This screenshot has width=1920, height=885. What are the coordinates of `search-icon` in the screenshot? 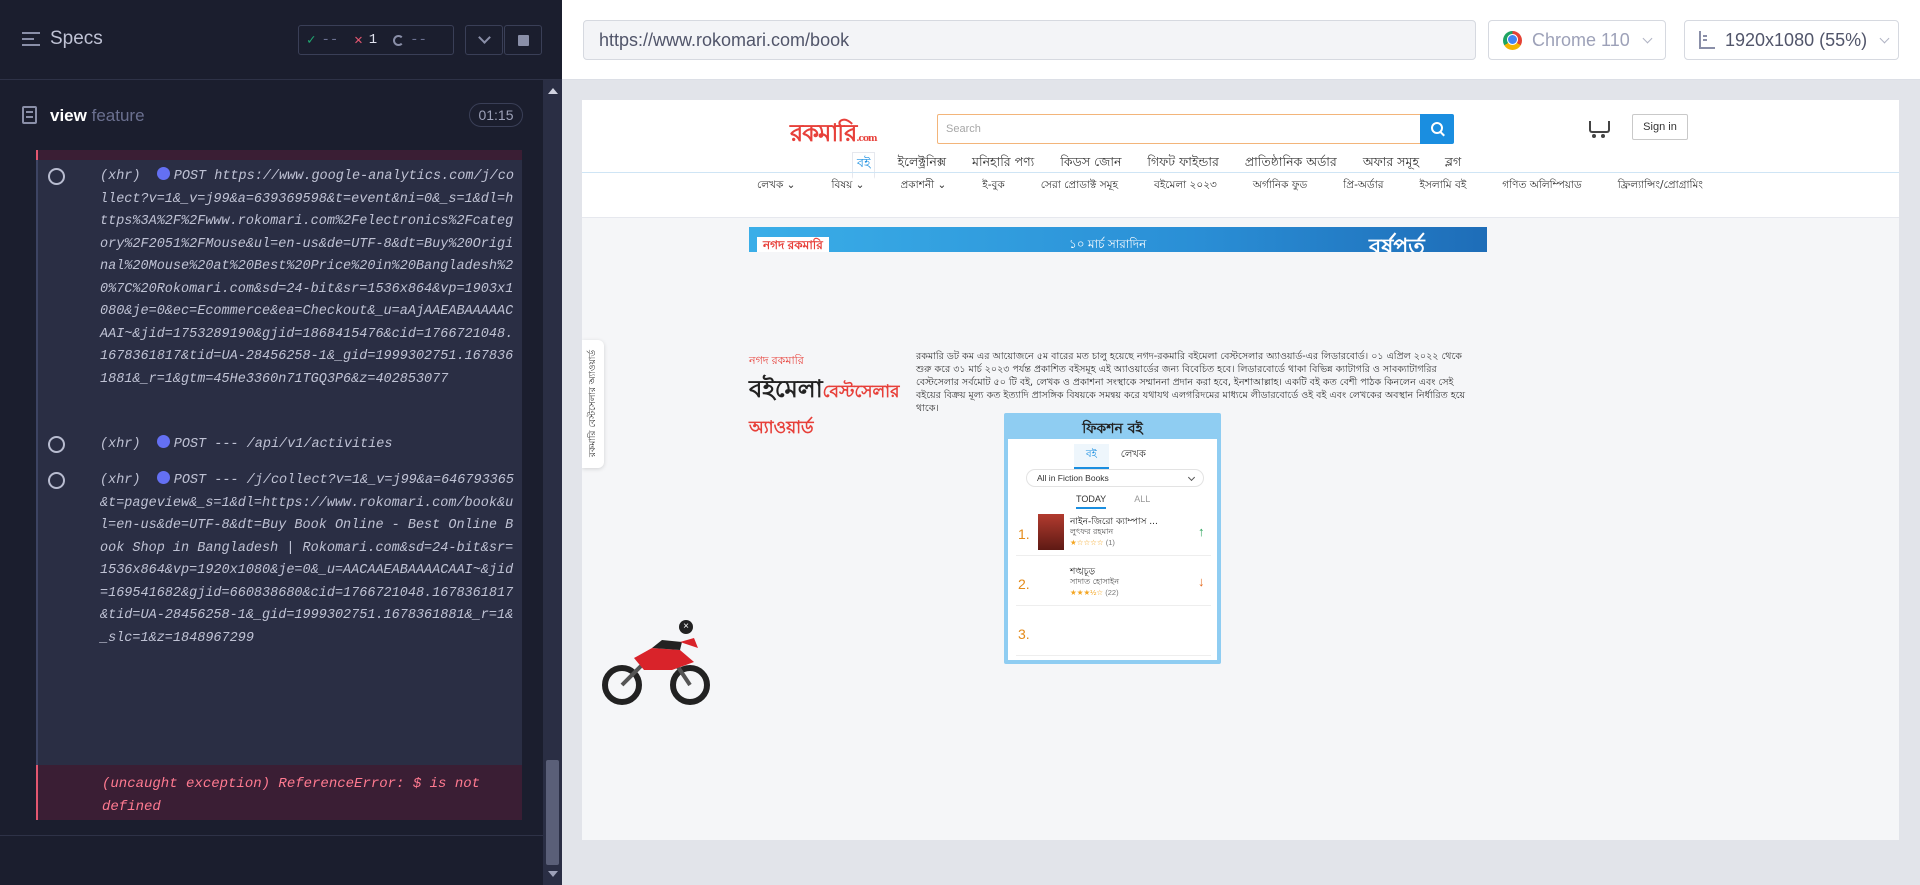 It's located at (1437, 129).